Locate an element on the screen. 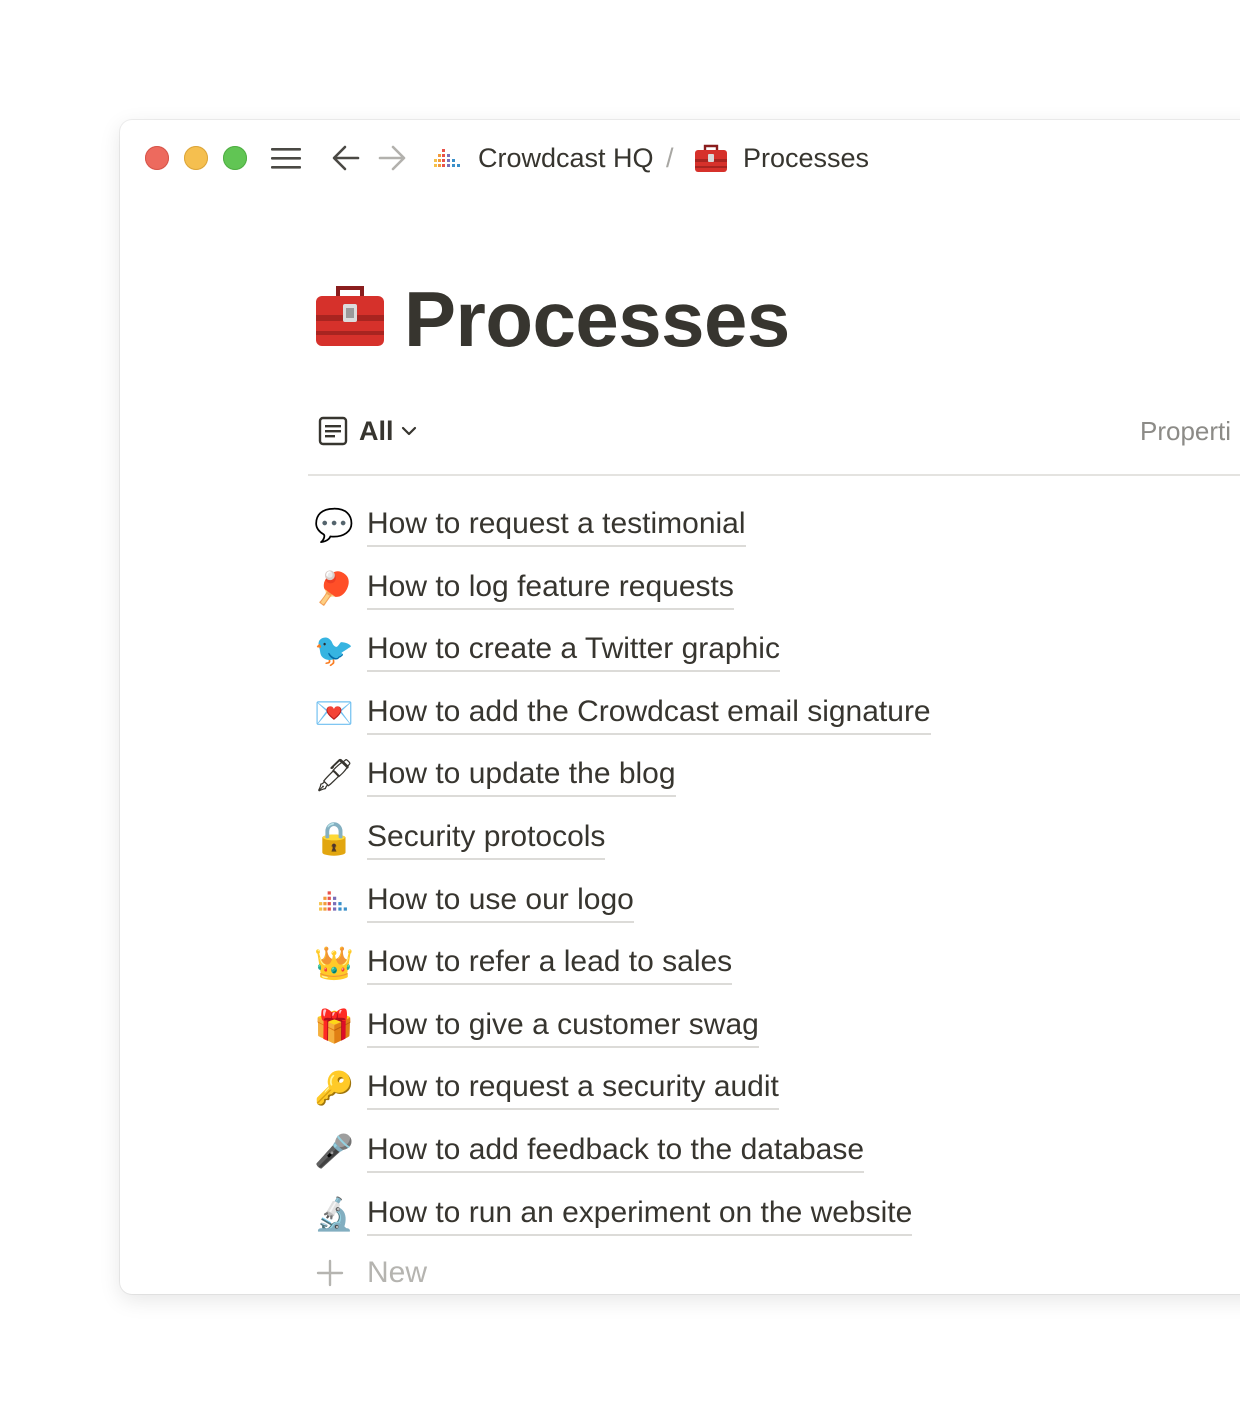  plus-icon is located at coordinates (330, 1273).